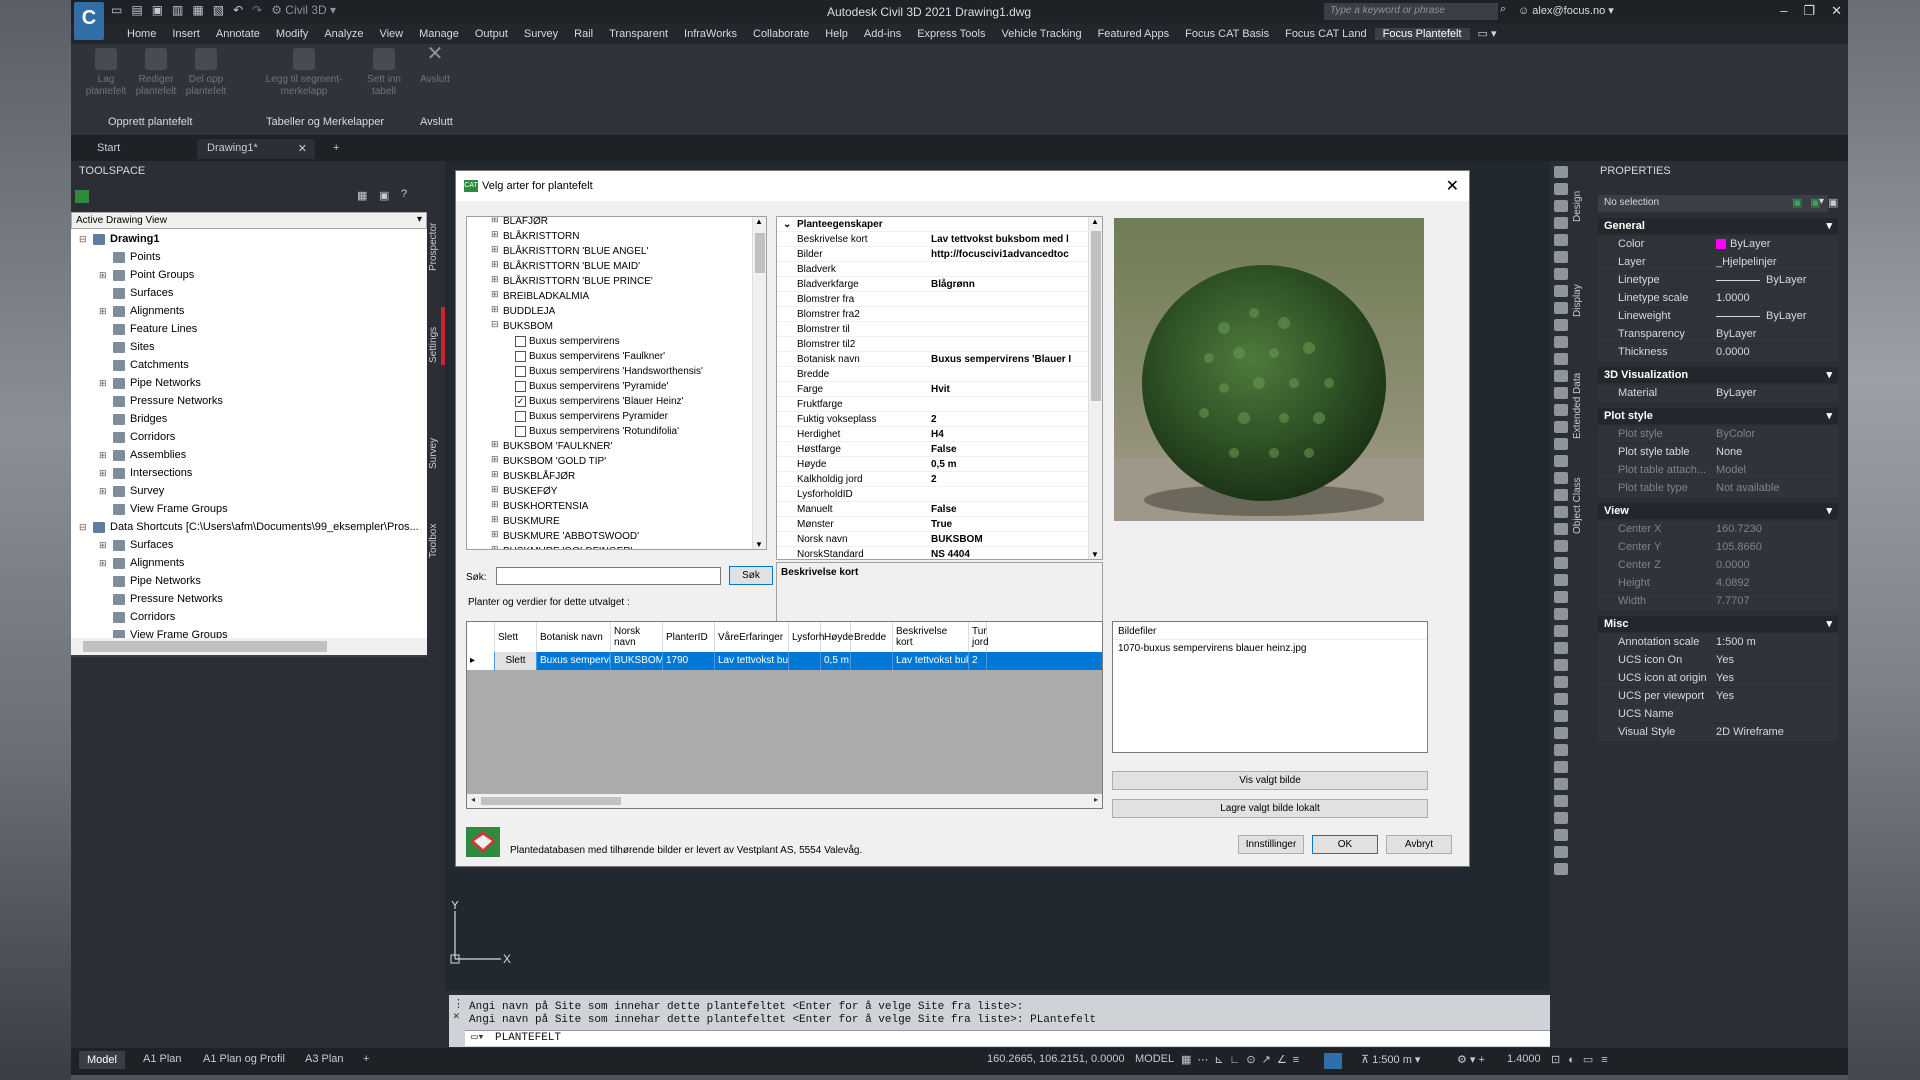 This screenshot has height=1080, width=1920. What do you see at coordinates (933, 553) in the screenshot?
I see `property-row: NorskStandard NS 4404` at bounding box center [933, 553].